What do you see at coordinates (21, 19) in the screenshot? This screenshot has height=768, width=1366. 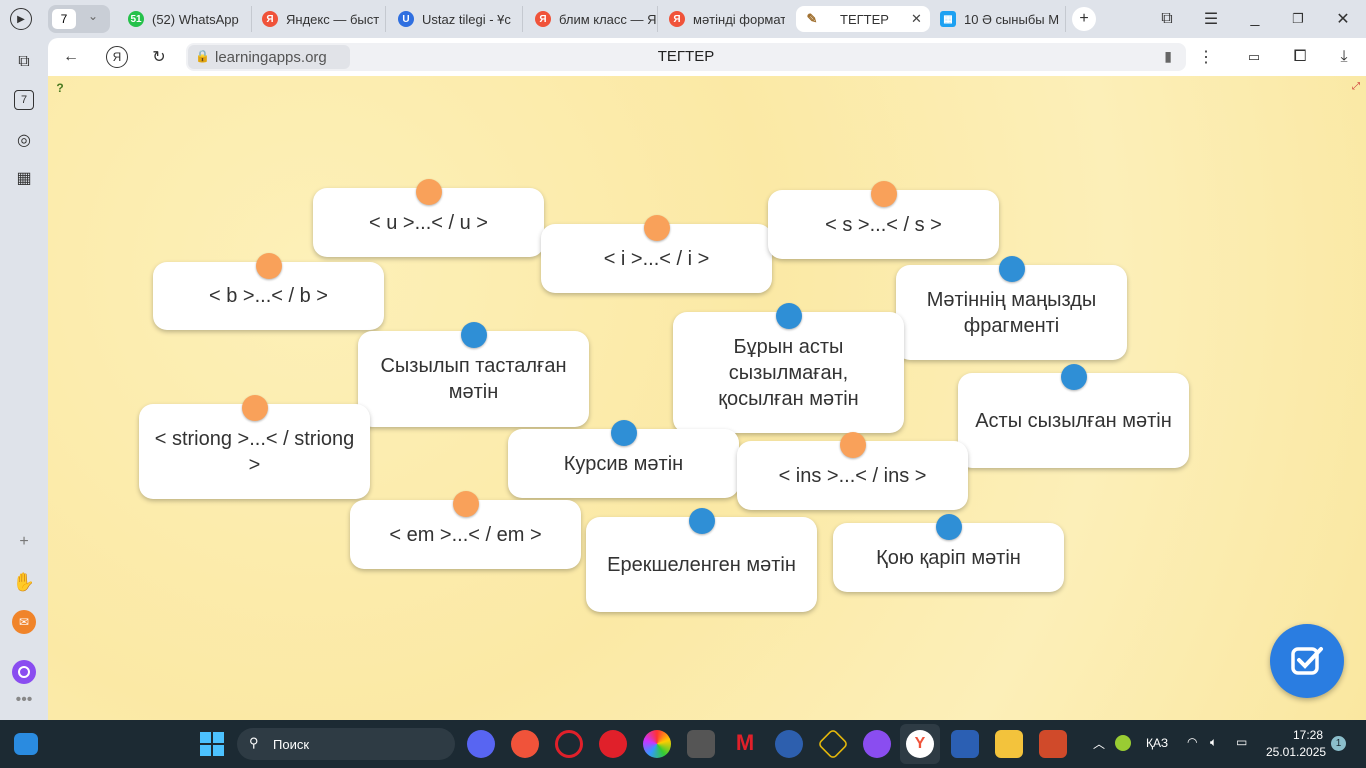 I see `play-icon: ▶` at bounding box center [21, 19].